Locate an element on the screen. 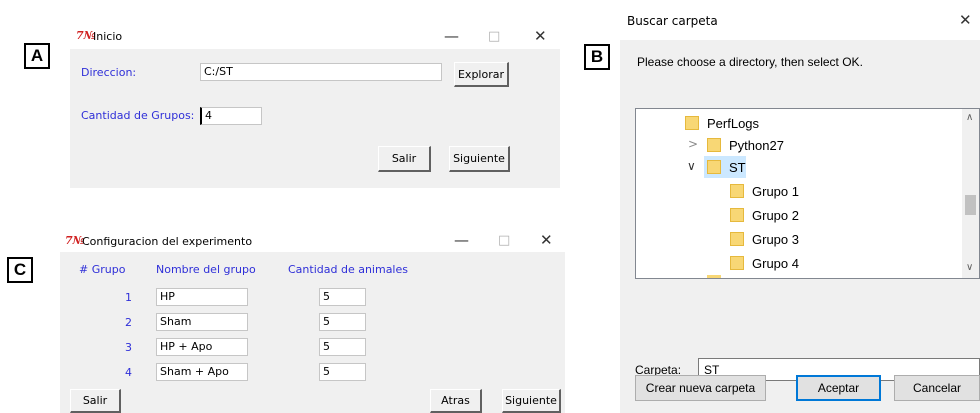 The height and width of the screenshot is (413, 980). window-title: Buscar carpeta is located at coordinates (672, 21).